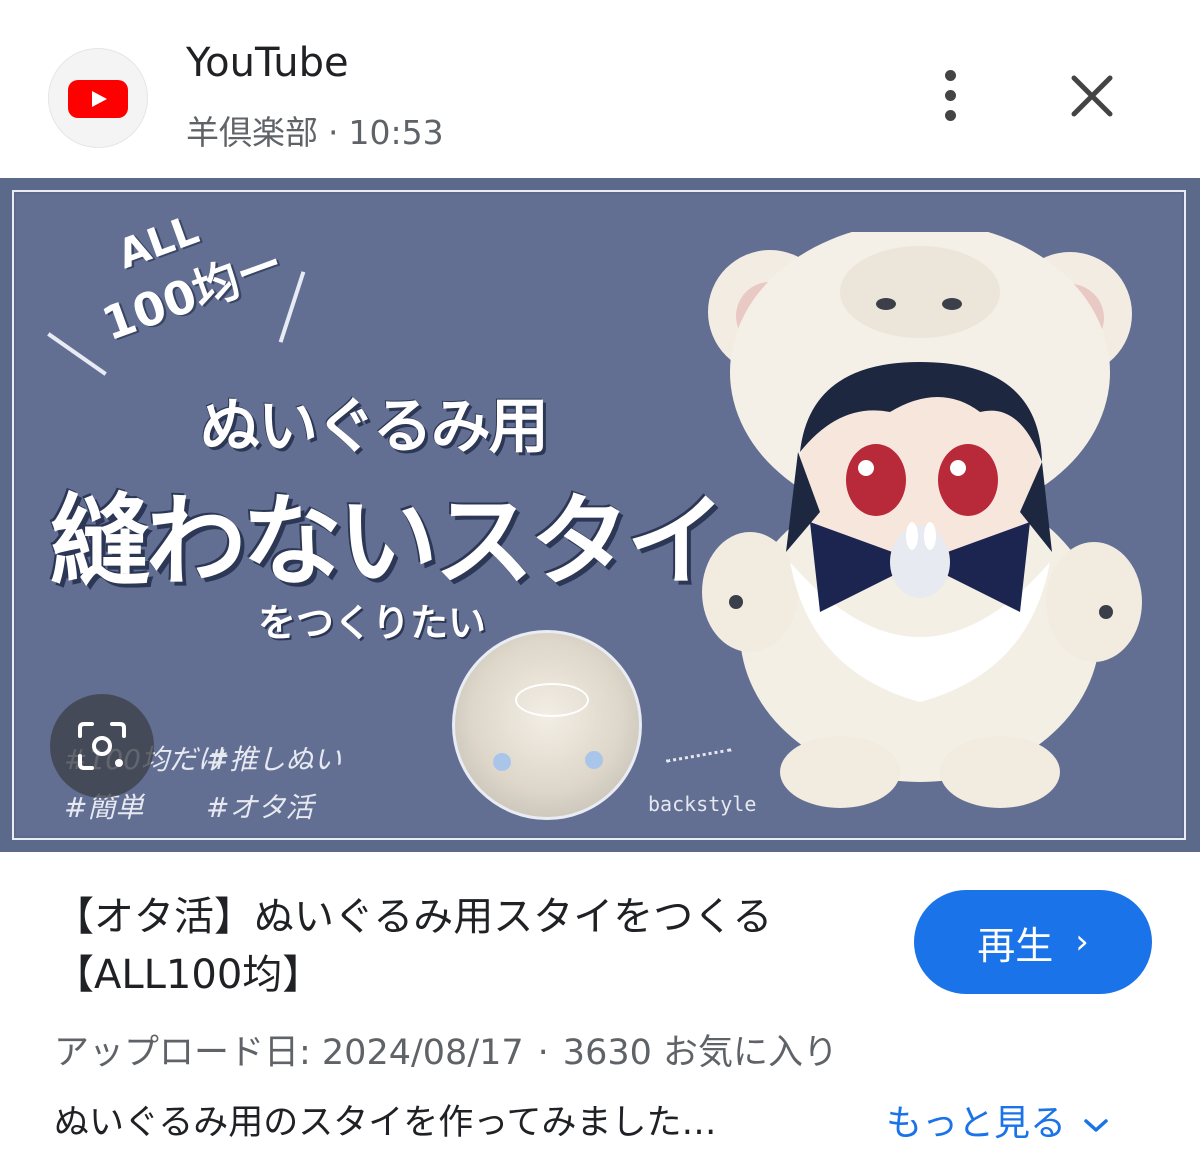  Describe the element at coordinates (289, 1053) in the screenshot. I see `upload-date: アップロード日: 2024/08/17` at that location.